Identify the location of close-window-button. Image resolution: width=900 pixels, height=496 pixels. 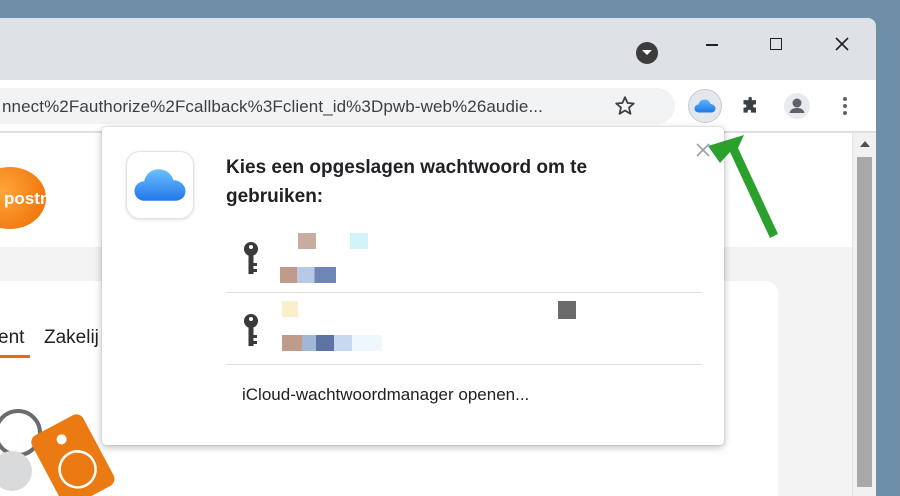
(842, 44).